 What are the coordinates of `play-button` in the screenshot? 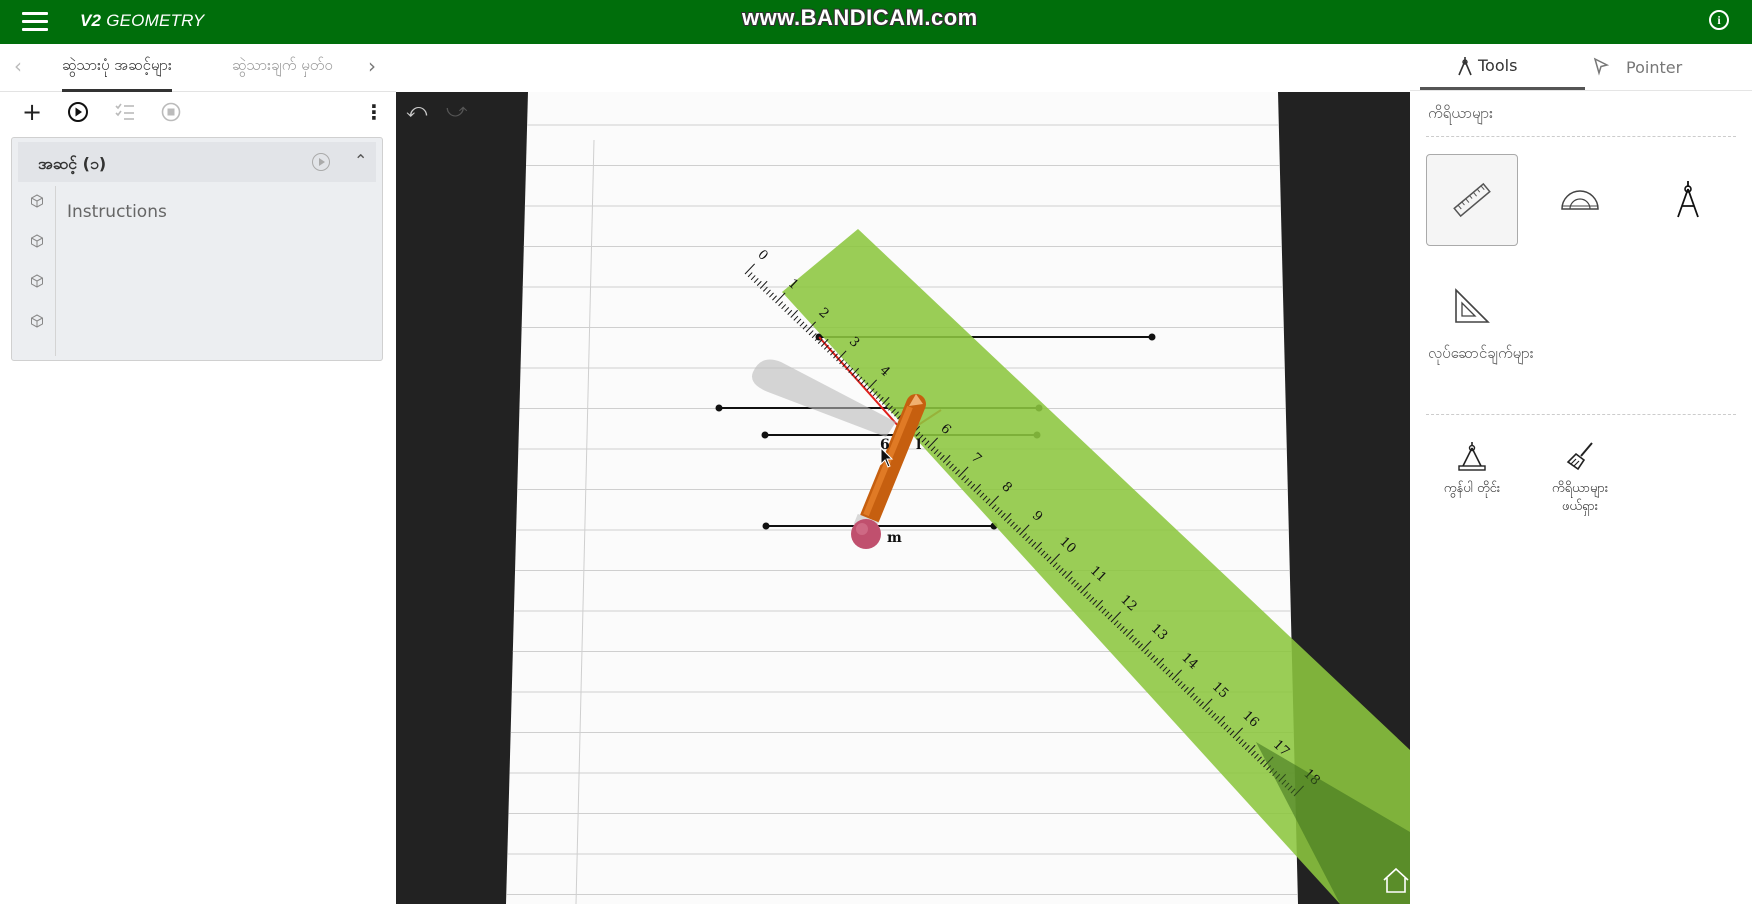 It's located at (78, 112).